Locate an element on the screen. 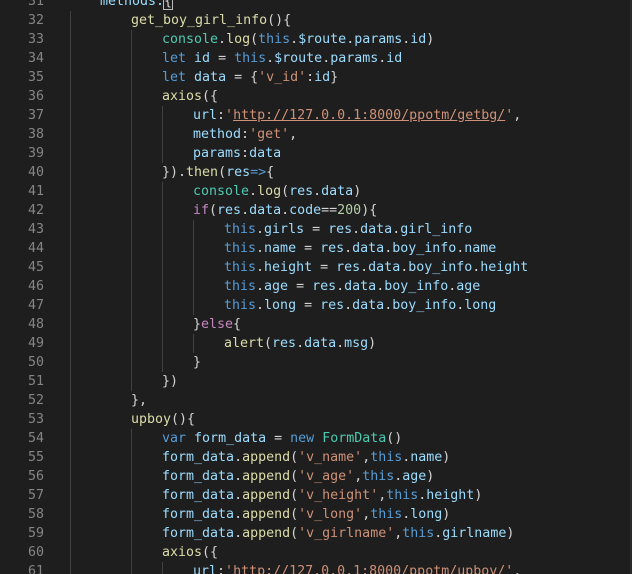  code-text: upboy(){ is located at coordinates (163, 419).